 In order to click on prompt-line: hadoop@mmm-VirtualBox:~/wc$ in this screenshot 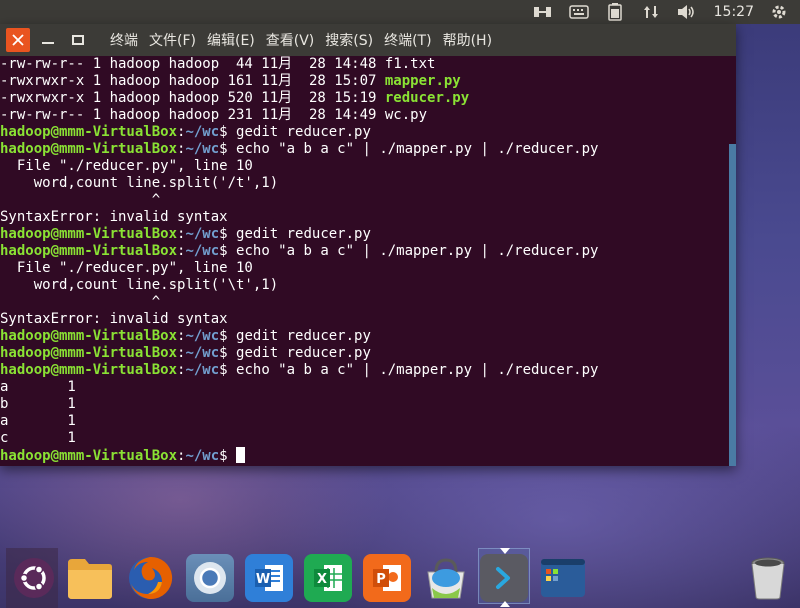, I will do `click(364, 455)`.